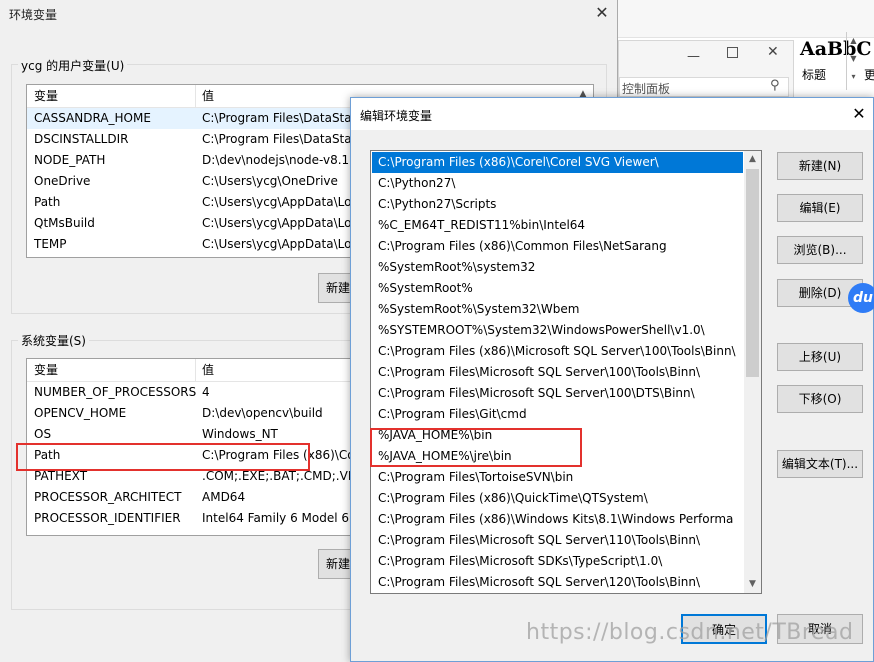  Describe the element at coordinates (775, 85) in the screenshot. I see `search-icon: ⚲` at that location.